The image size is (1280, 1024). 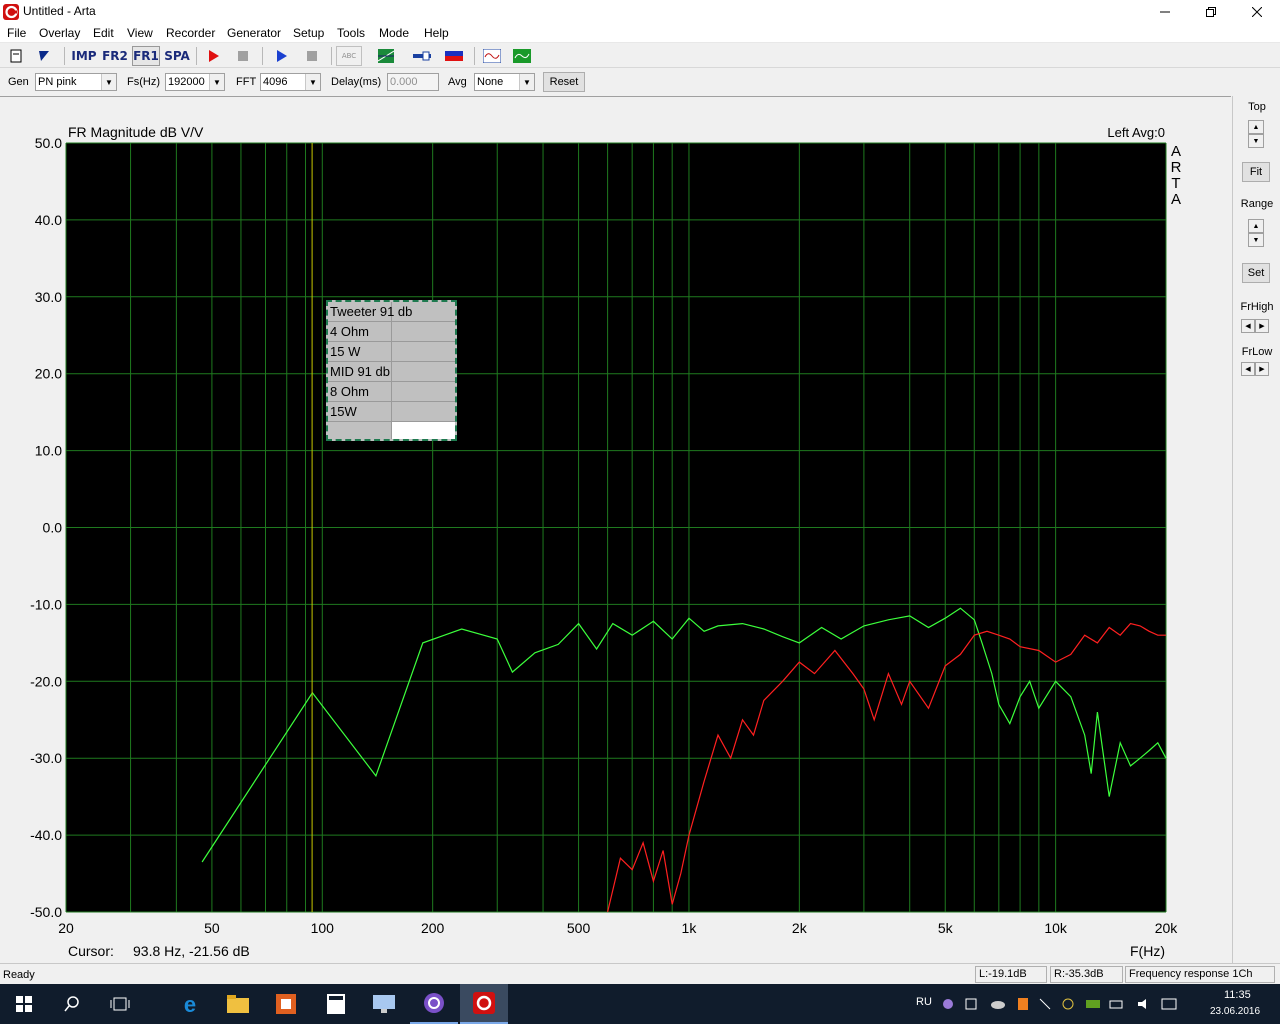 What do you see at coordinates (290, 82) in the screenshot?
I see `fft-select: 4096 ▼` at bounding box center [290, 82].